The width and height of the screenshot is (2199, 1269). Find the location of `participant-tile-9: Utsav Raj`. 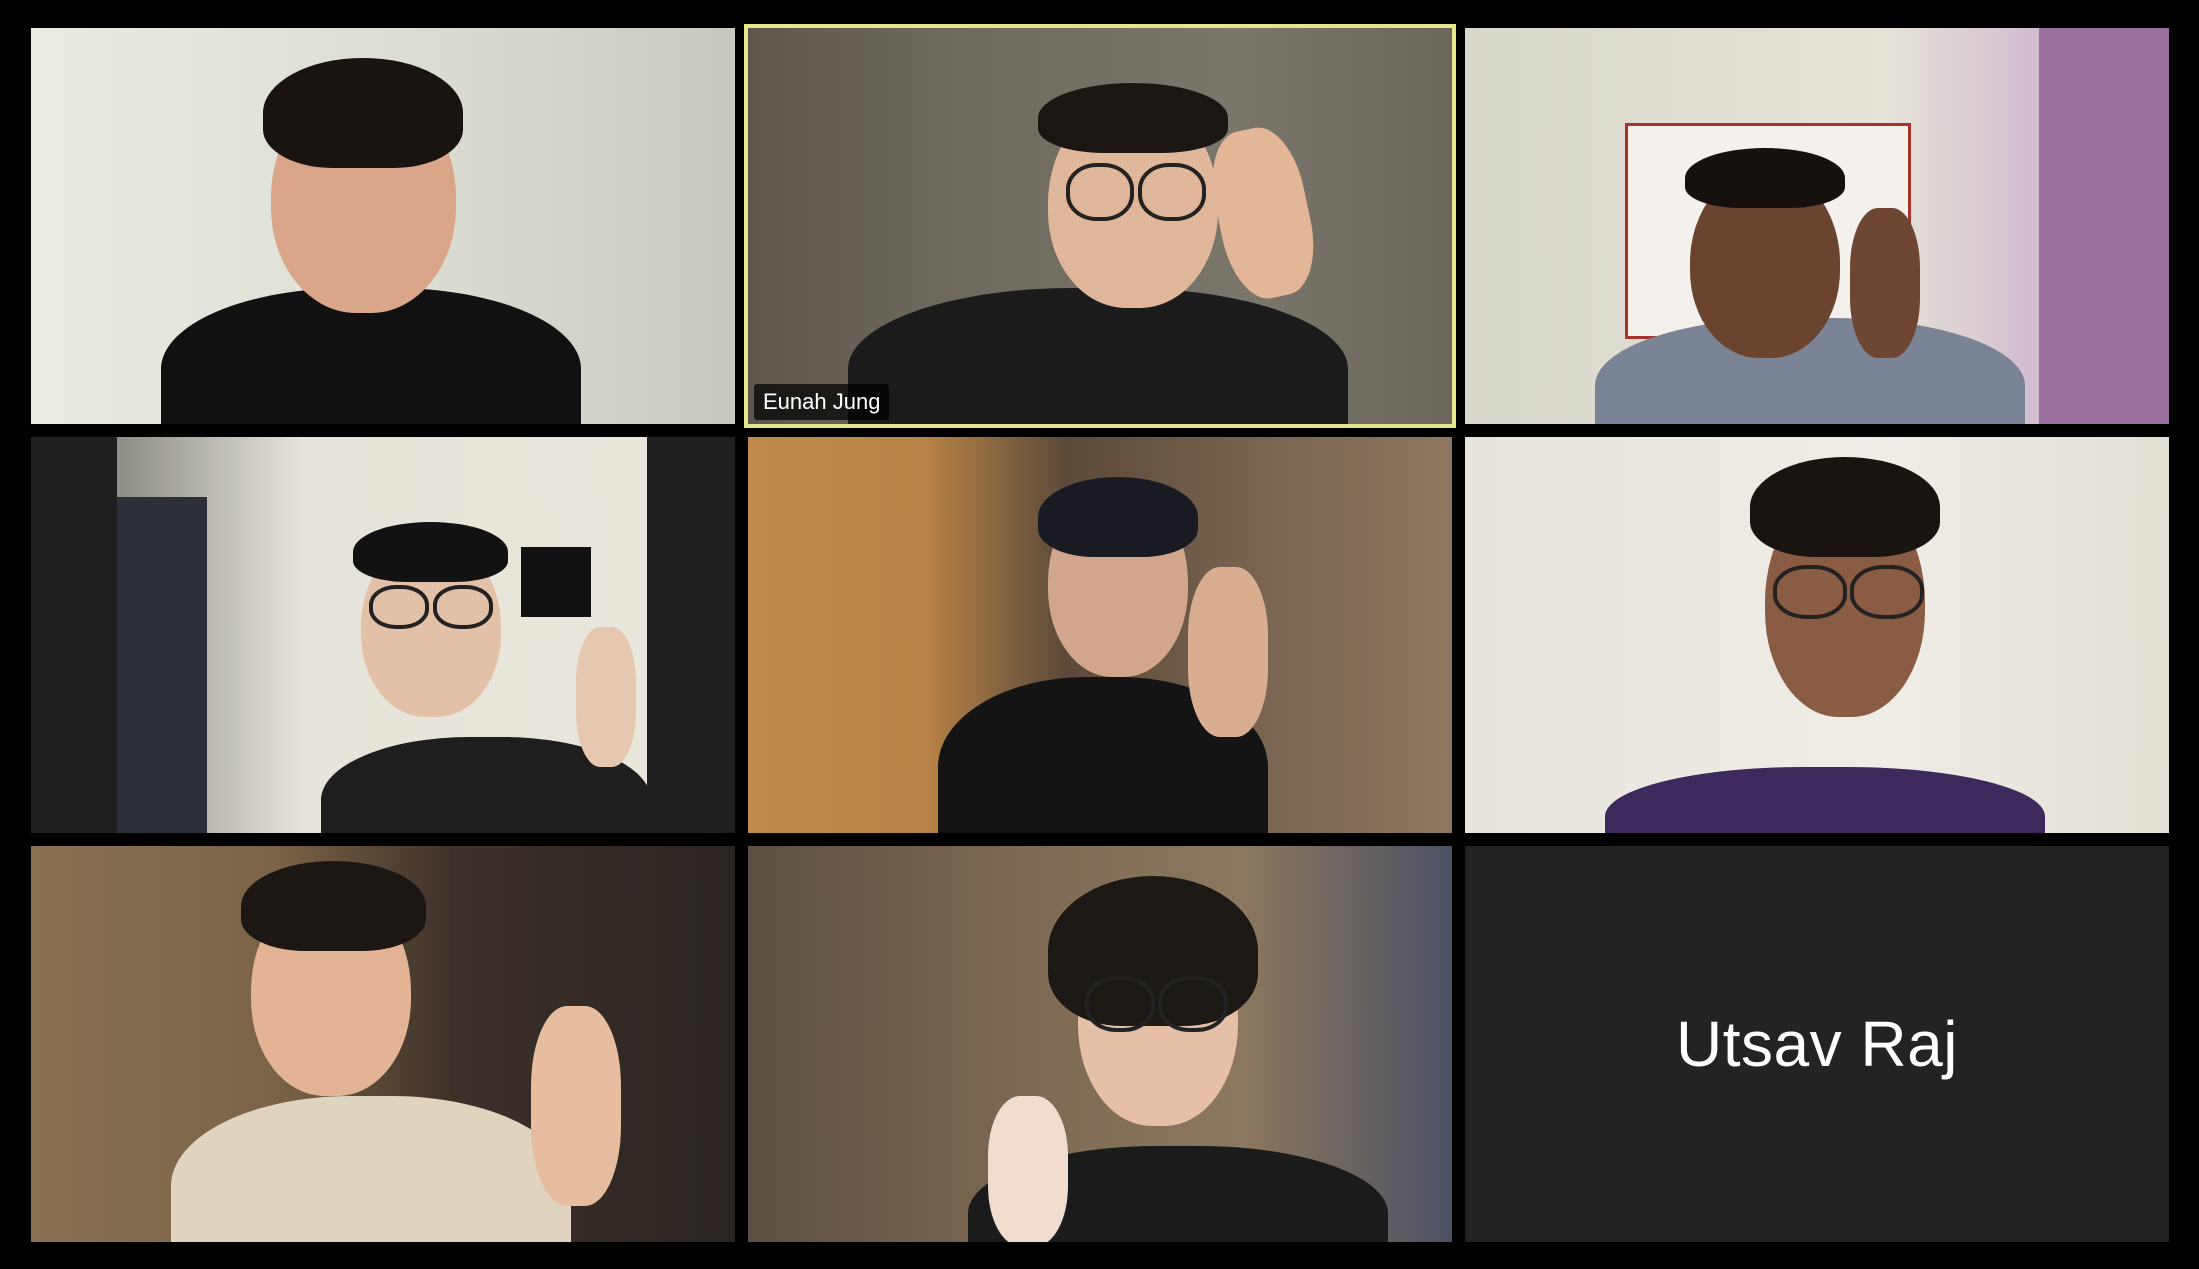

participant-tile-9: Utsav Raj is located at coordinates (1817, 1044).